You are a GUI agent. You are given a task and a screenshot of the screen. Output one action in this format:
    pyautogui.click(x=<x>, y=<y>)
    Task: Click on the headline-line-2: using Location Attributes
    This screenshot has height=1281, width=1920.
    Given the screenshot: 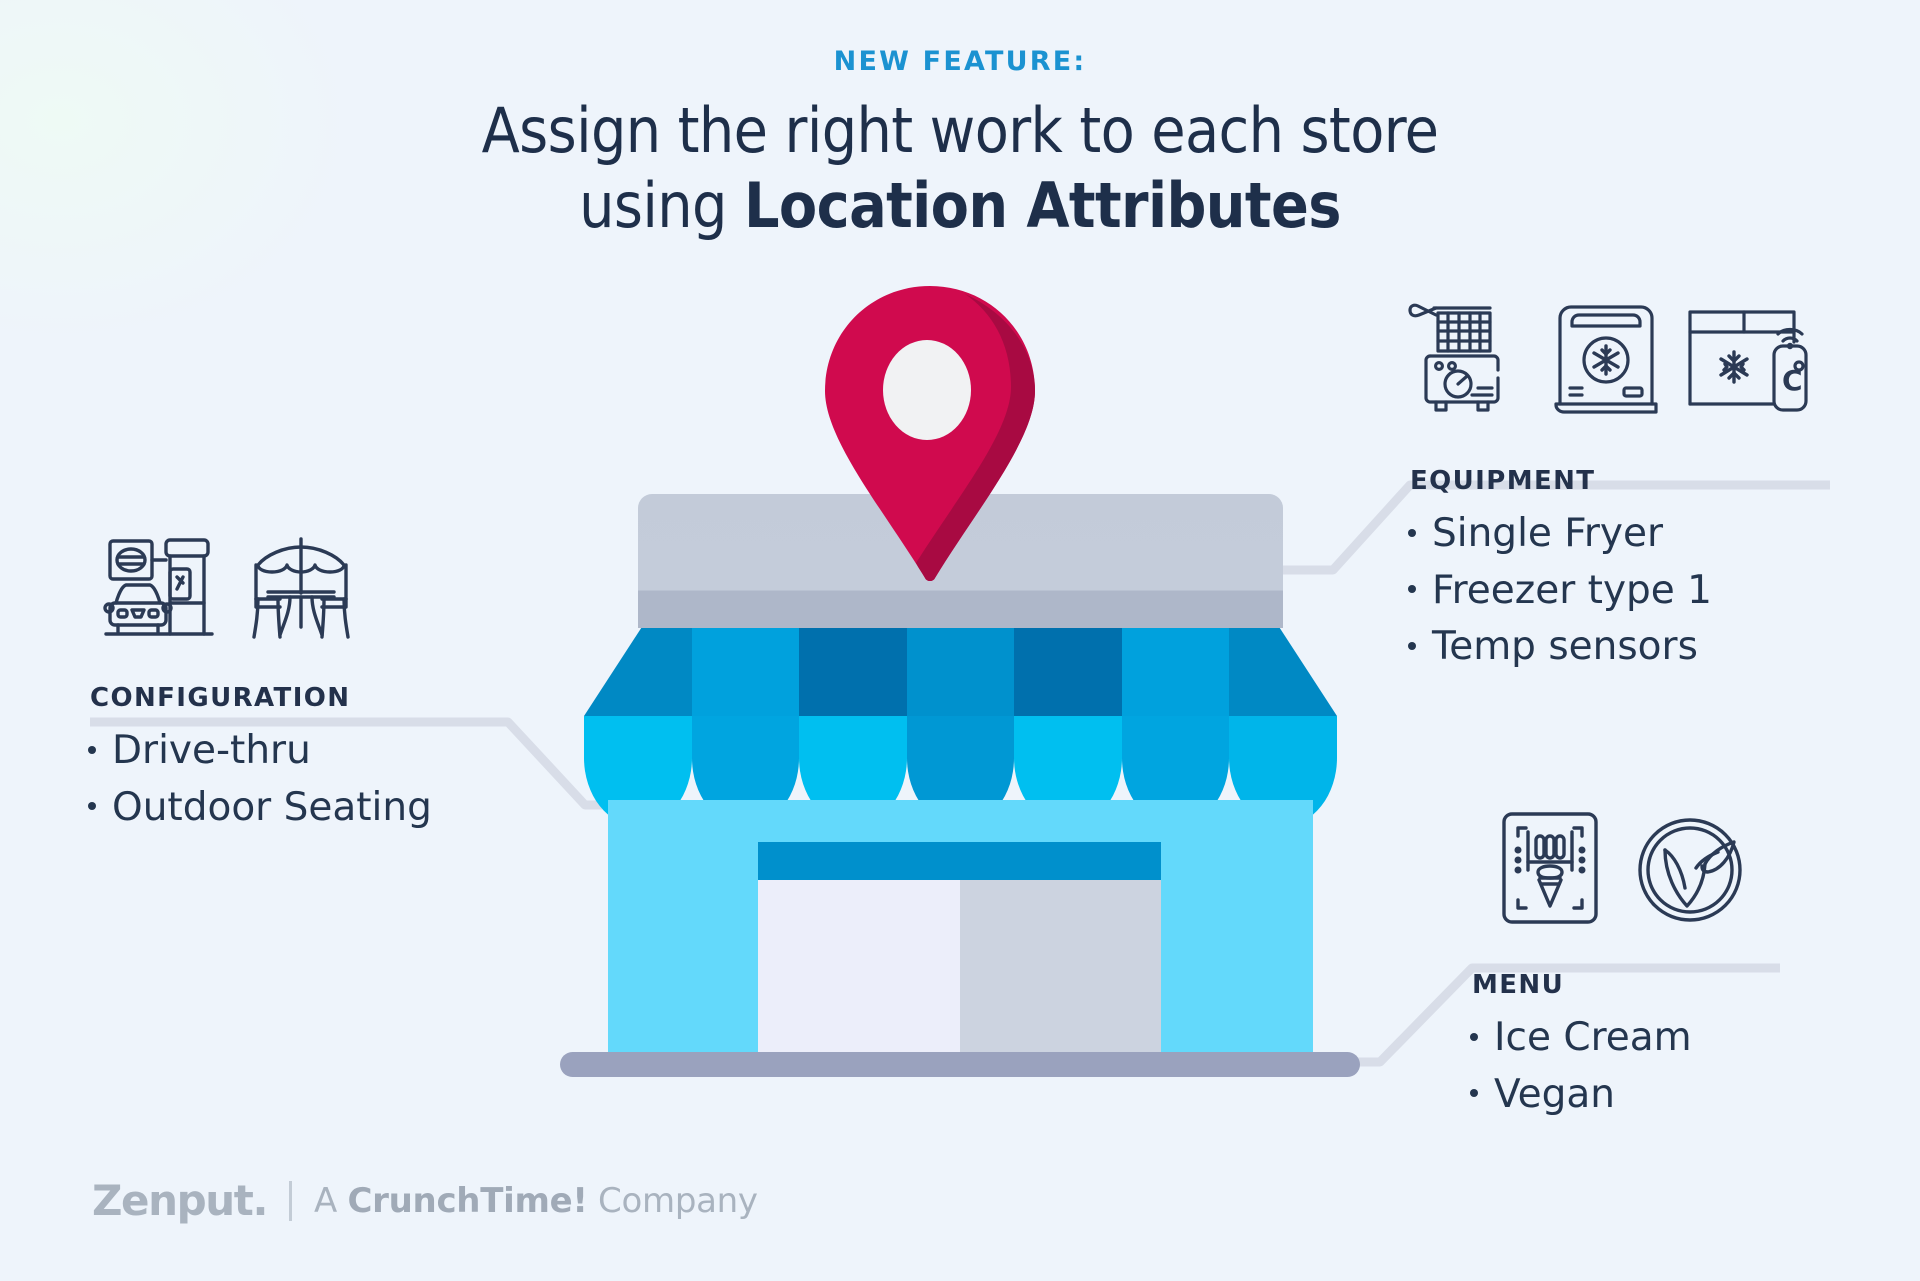 What is the action you would take?
    pyautogui.click(x=960, y=205)
    